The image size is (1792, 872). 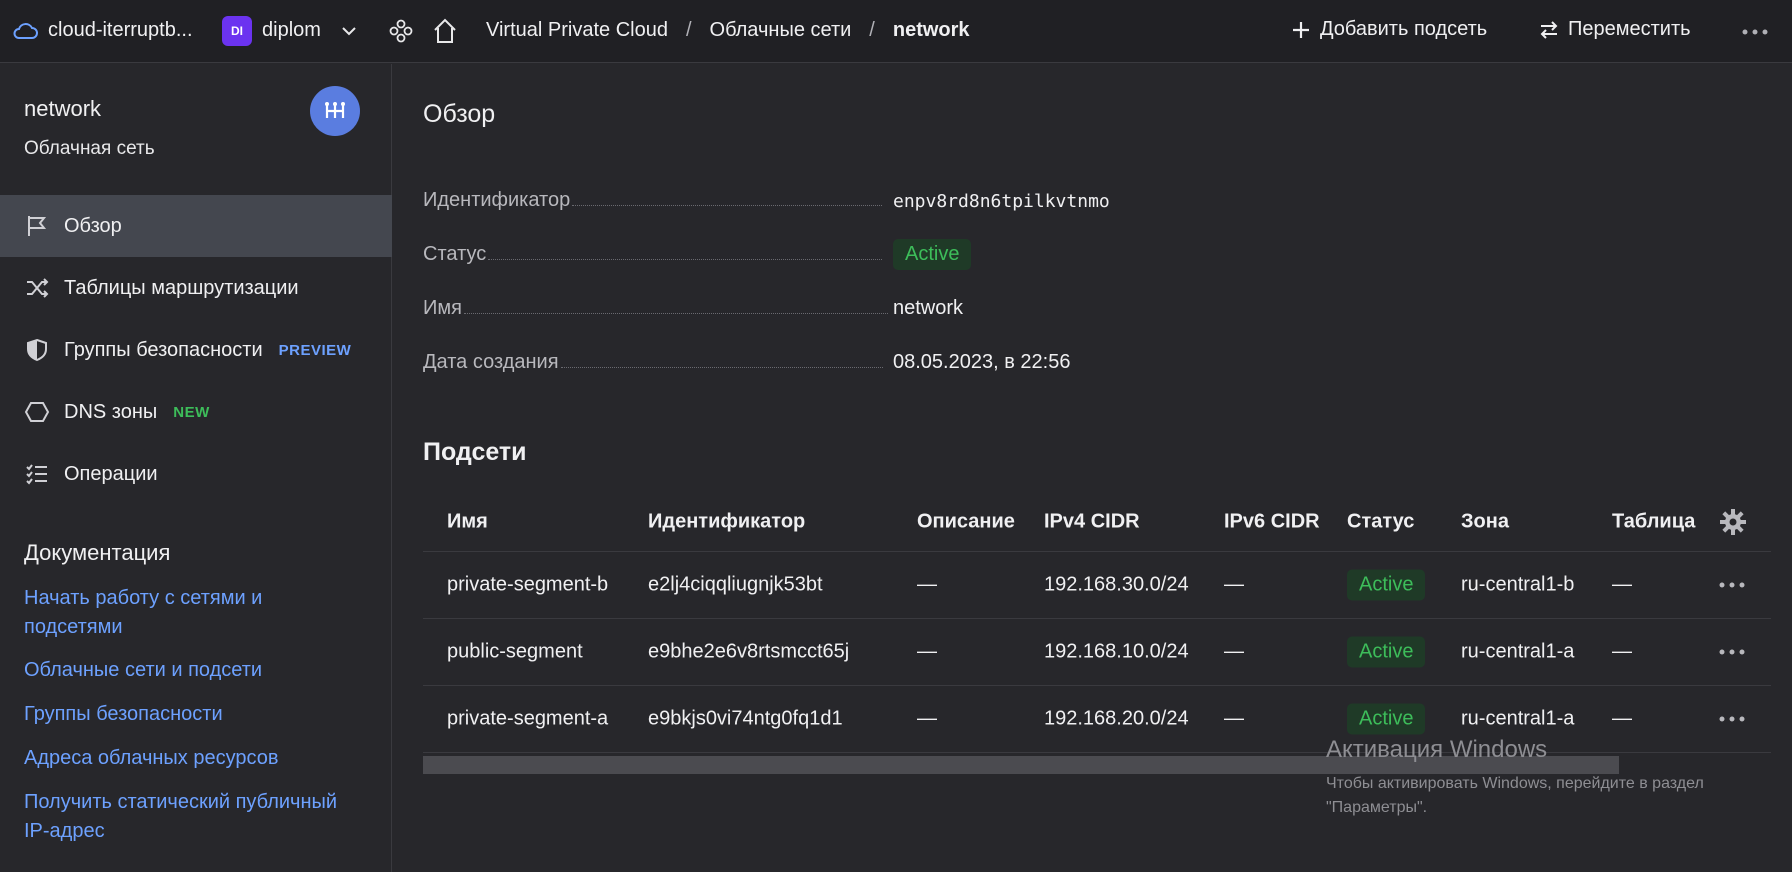 I want to click on chevron-down-icon, so click(x=349, y=31).